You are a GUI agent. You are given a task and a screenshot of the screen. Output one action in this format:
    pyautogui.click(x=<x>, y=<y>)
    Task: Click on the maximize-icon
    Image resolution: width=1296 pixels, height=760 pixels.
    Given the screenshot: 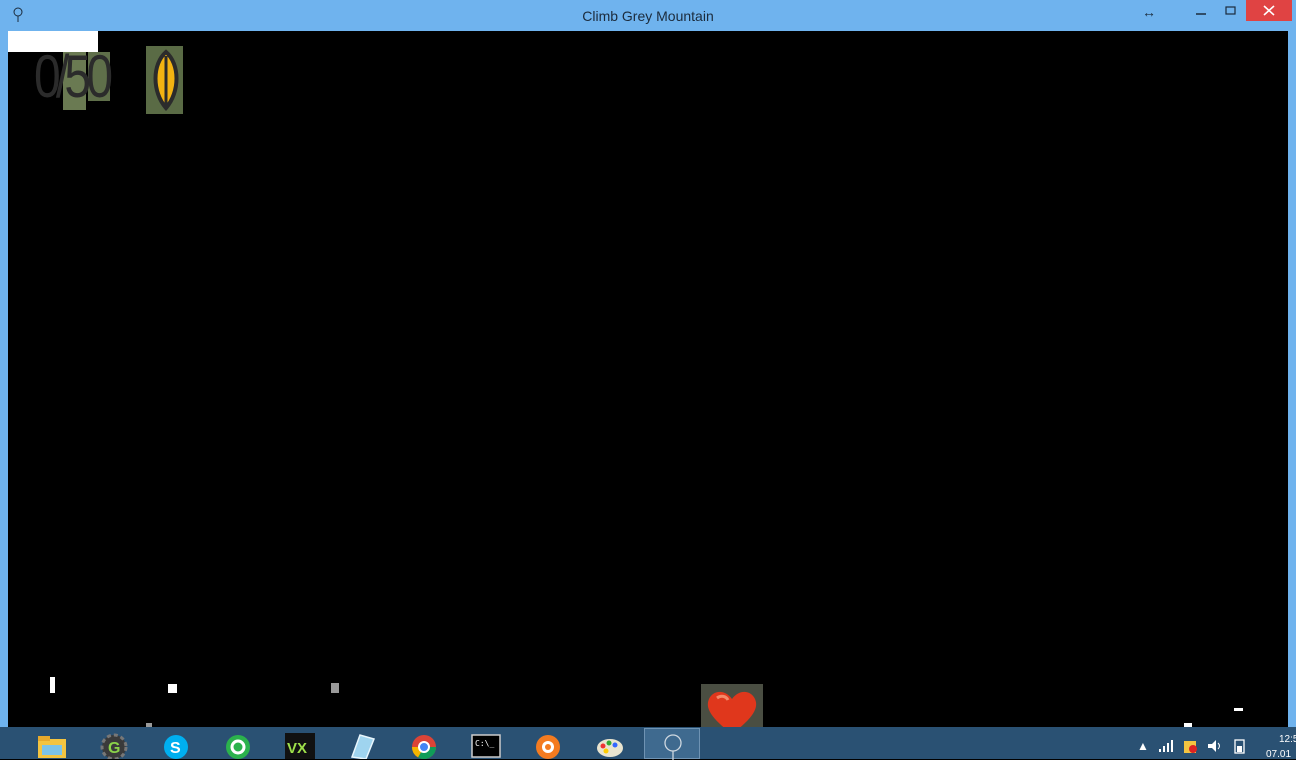 What is the action you would take?
    pyautogui.click(x=1230, y=10)
    